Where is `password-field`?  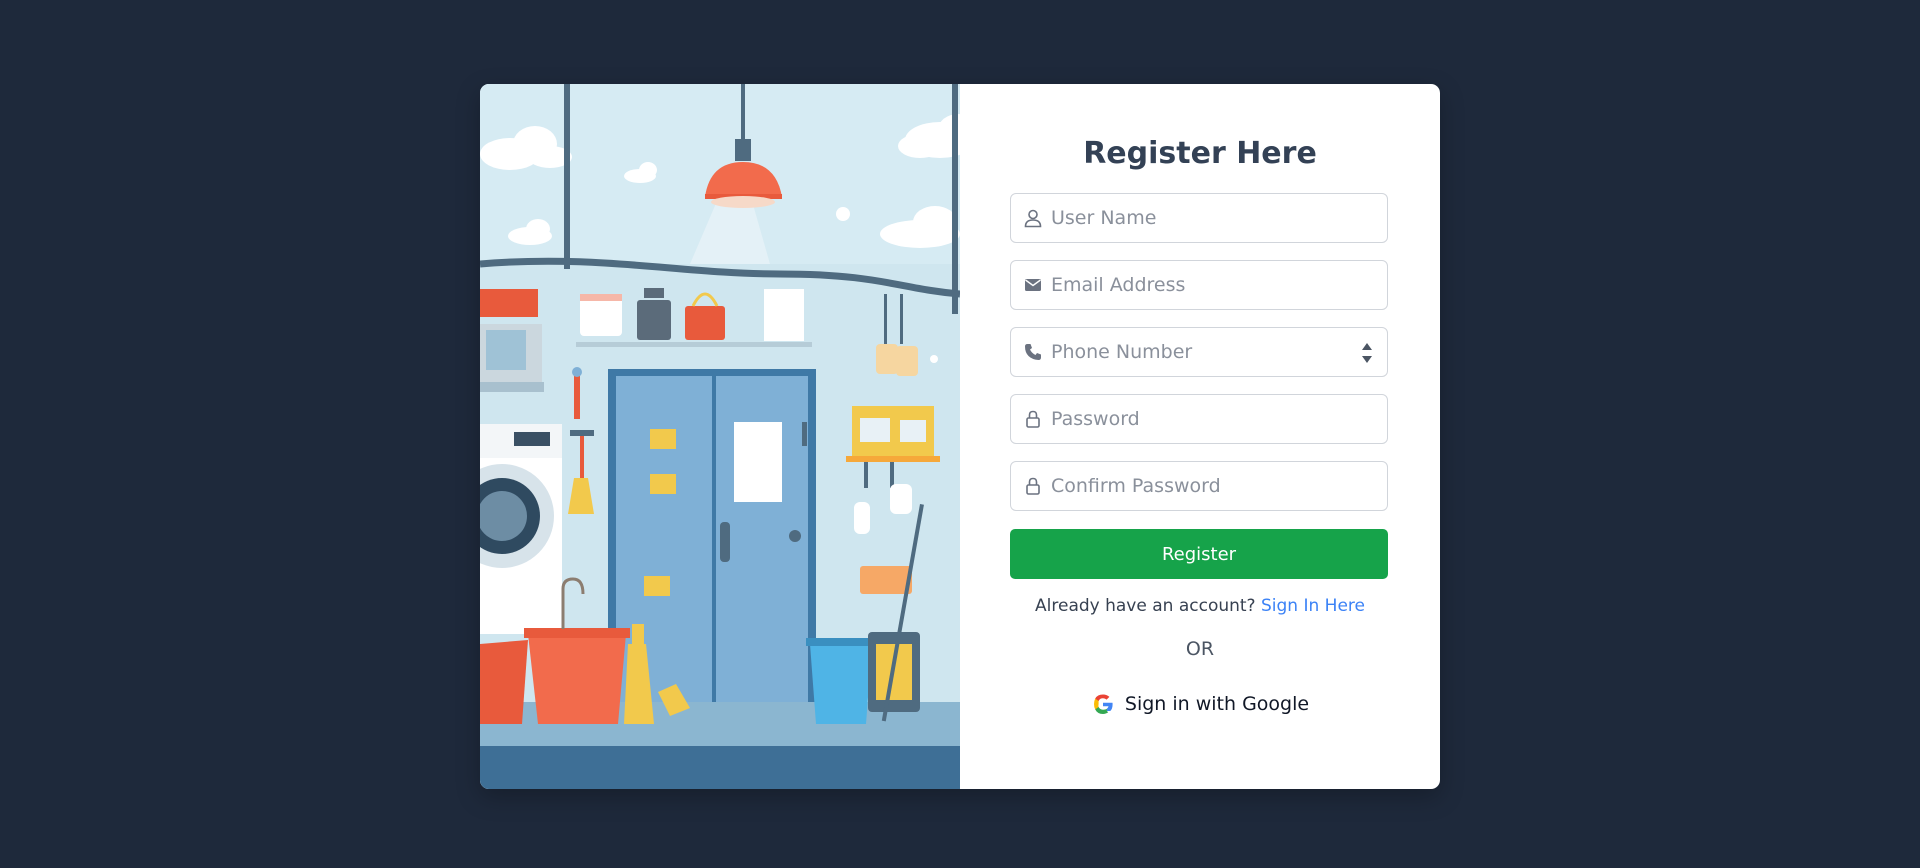 password-field is located at coordinates (1199, 419).